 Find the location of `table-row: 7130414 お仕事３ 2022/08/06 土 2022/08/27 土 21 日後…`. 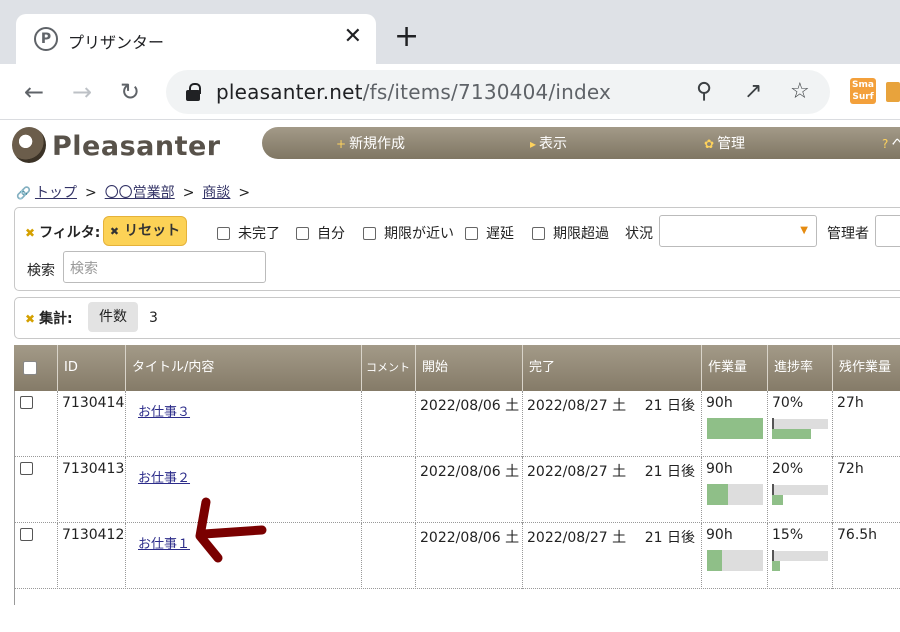

table-row: 7130414 お仕事３ 2022/08/06 土 2022/08/27 土 21 日後… is located at coordinates (457, 424).